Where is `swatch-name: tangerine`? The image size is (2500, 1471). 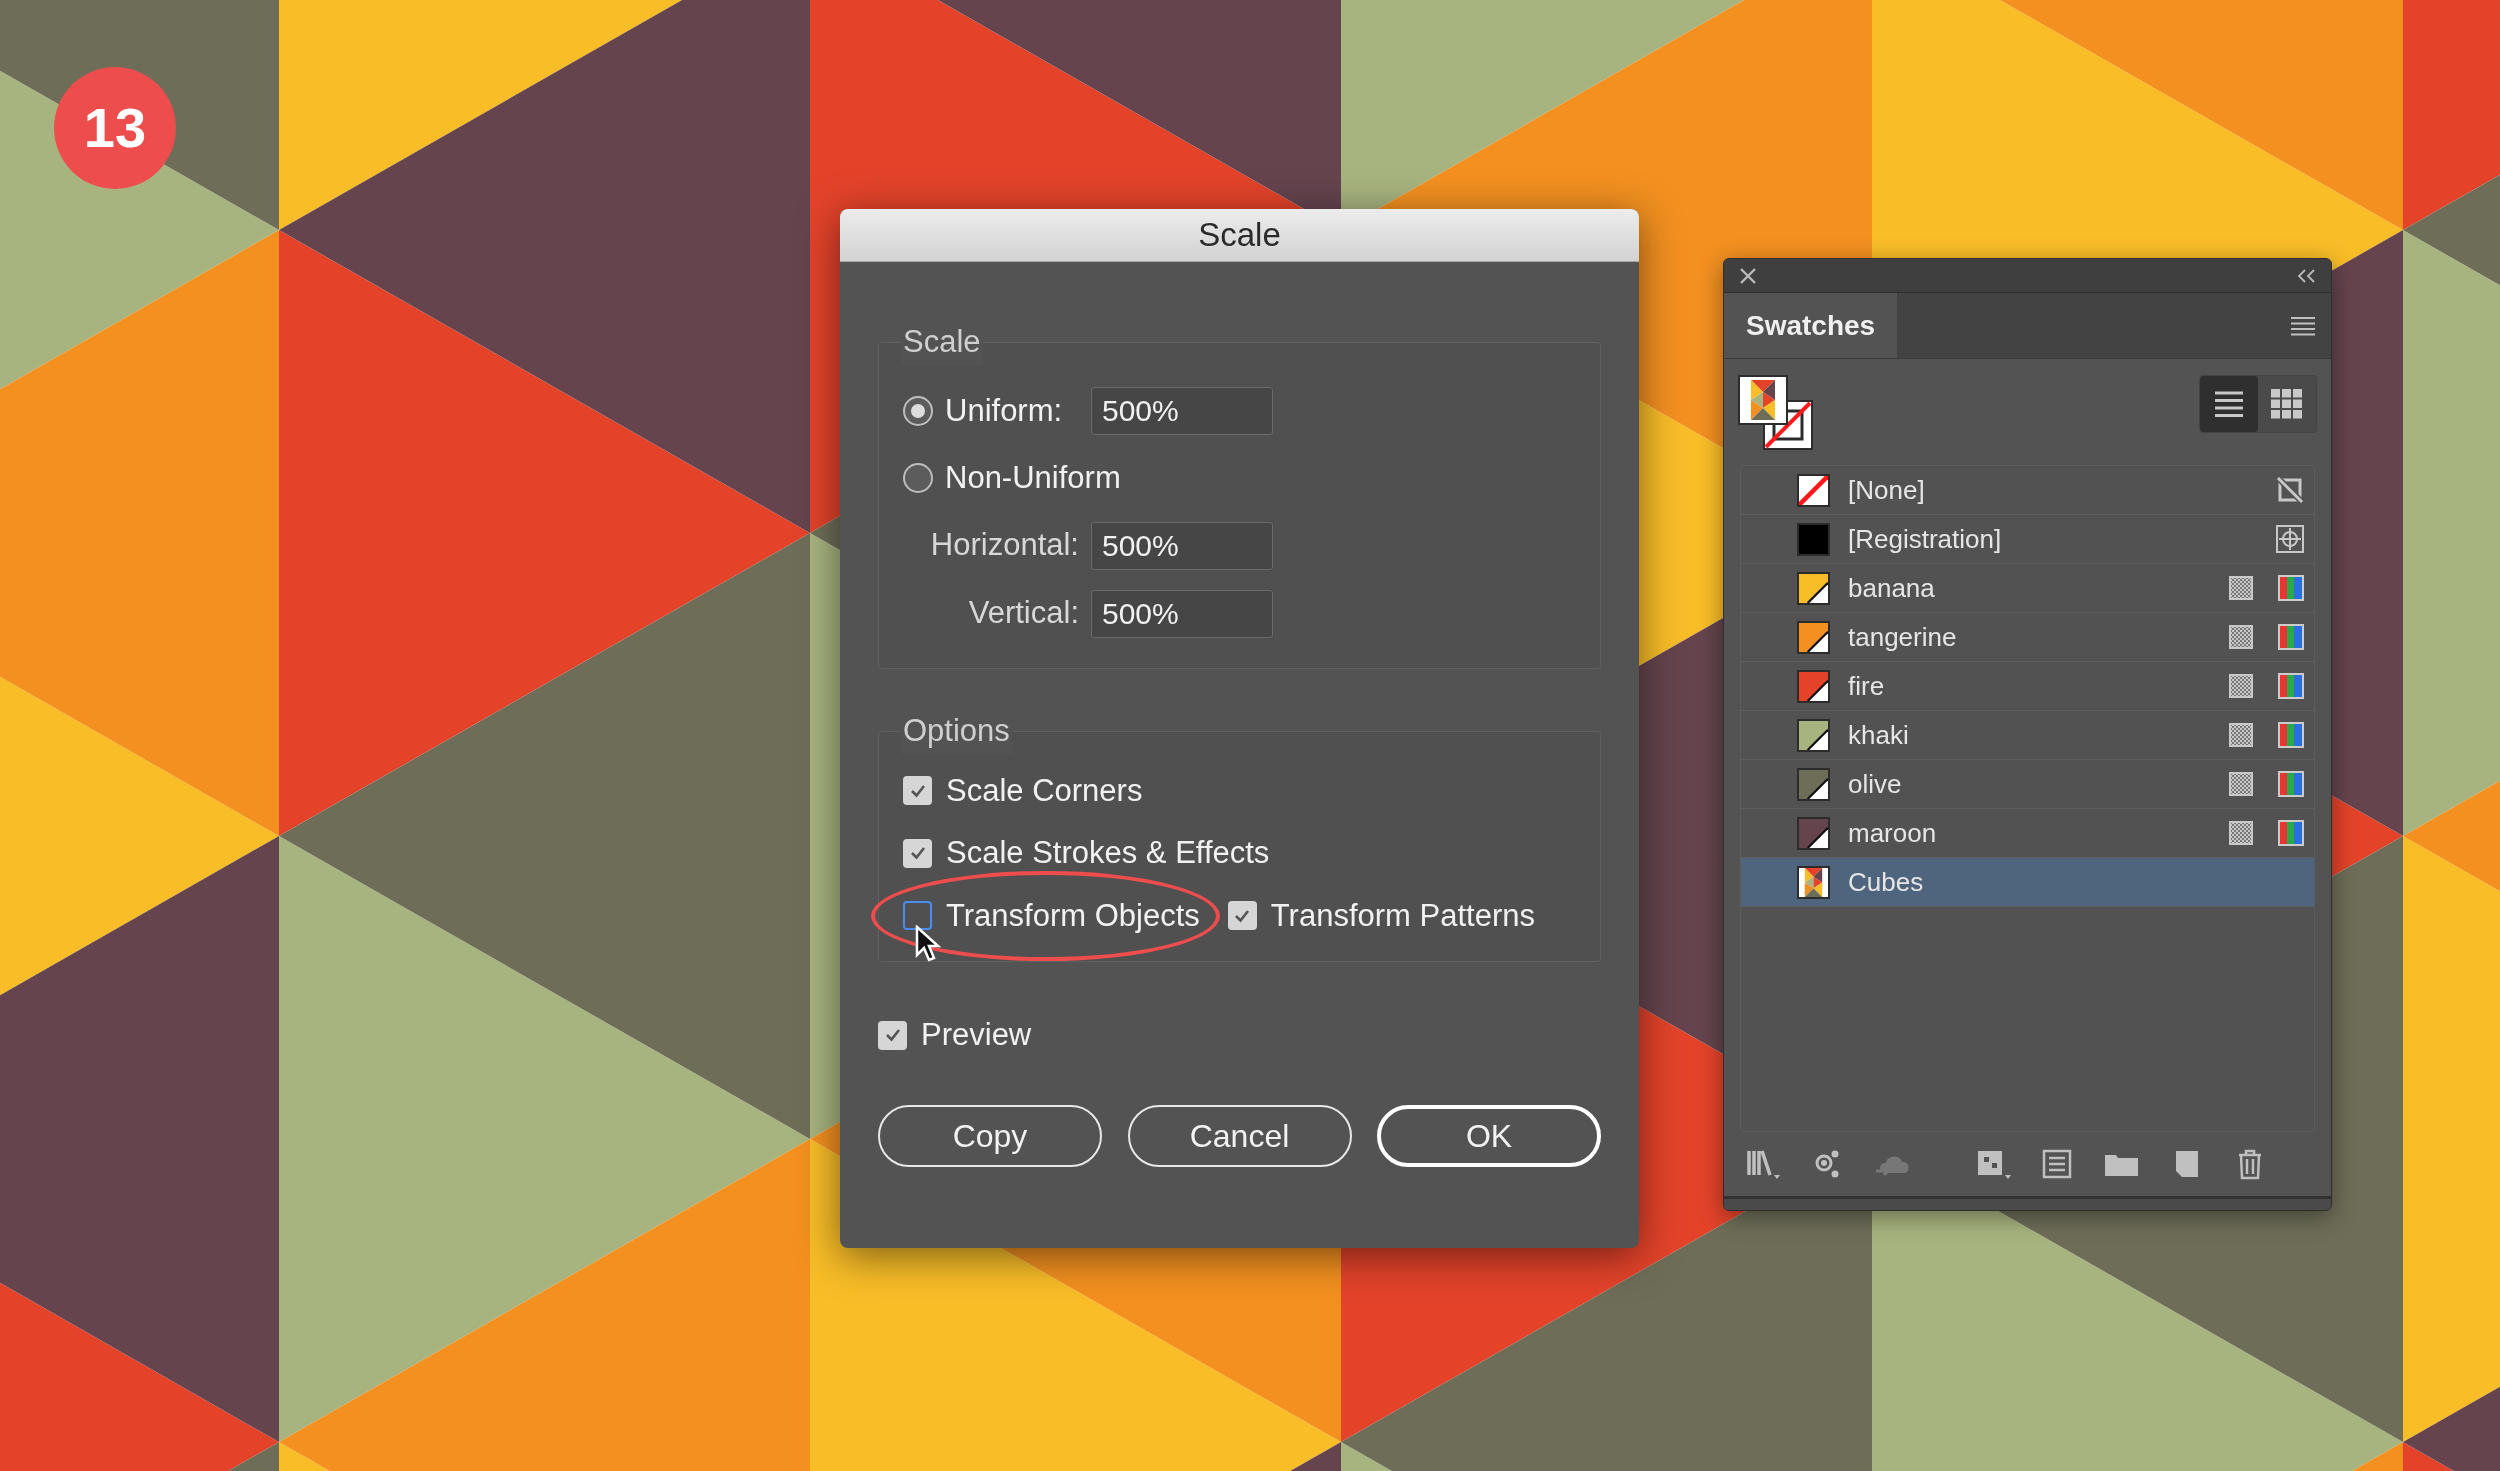 swatch-name: tangerine is located at coordinates (1903, 637).